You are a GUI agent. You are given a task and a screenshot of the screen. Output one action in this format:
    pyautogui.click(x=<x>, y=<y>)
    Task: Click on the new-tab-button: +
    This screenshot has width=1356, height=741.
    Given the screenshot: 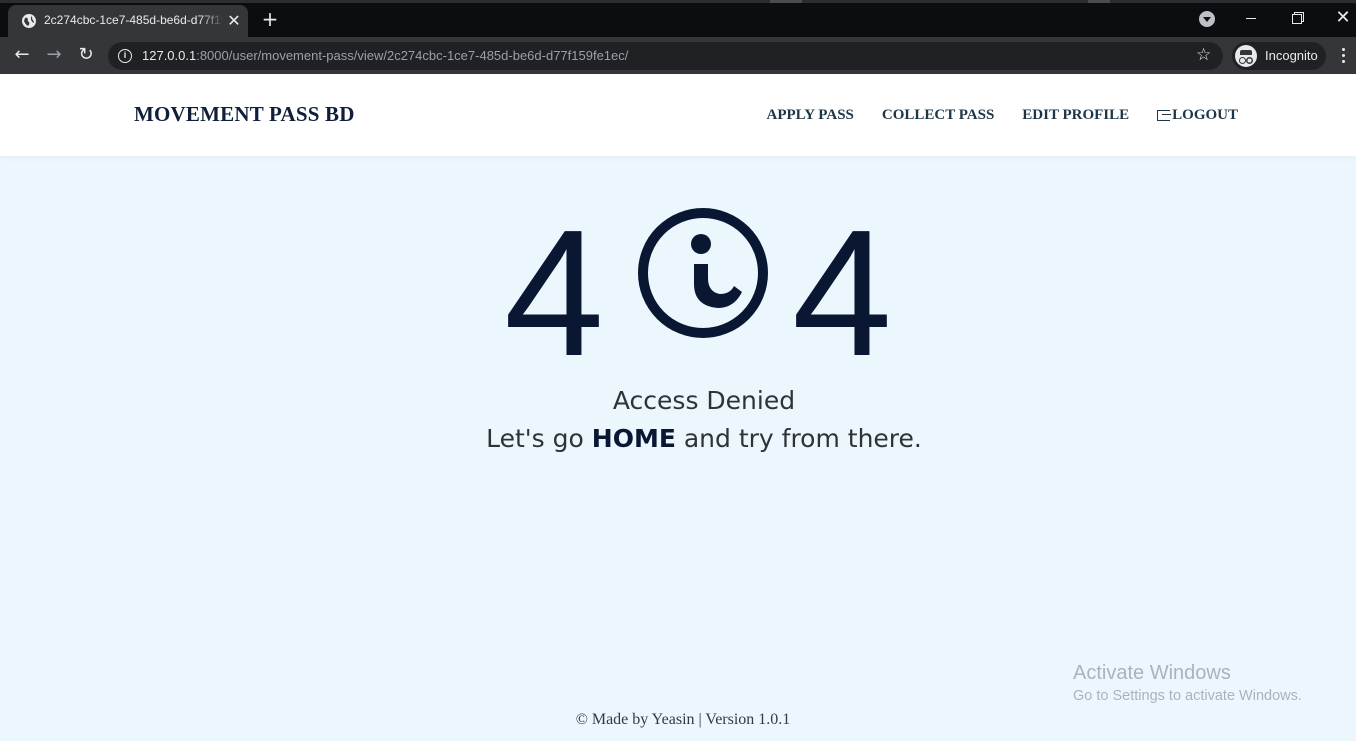 What is the action you would take?
    pyautogui.click(x=270, y=19)
    